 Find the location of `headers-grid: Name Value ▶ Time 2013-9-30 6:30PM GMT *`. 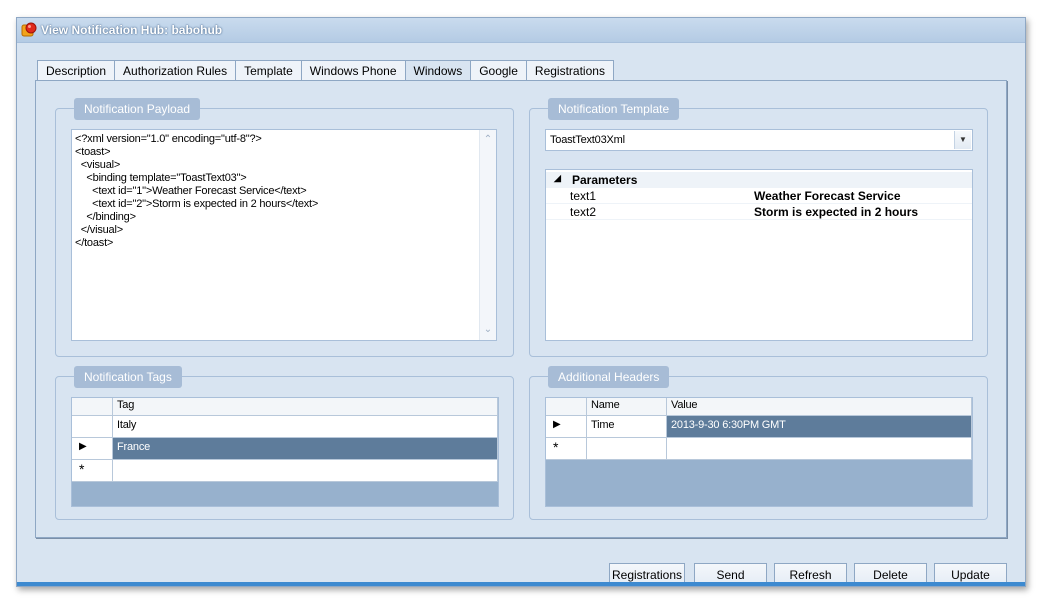

headers-grid: Name Value ▶ Time 2013-9-30 6:30PM GMT * is located at coordinates (759, 452).